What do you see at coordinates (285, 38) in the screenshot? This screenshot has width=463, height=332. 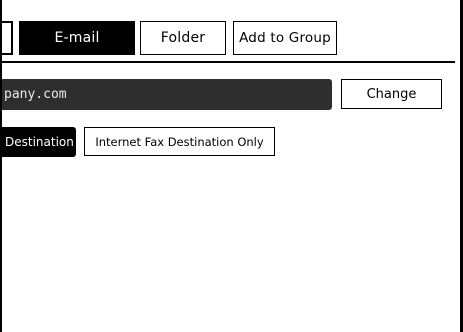 I see `tab-add-to-group: Add to Group` at bounding box center [285, 38].